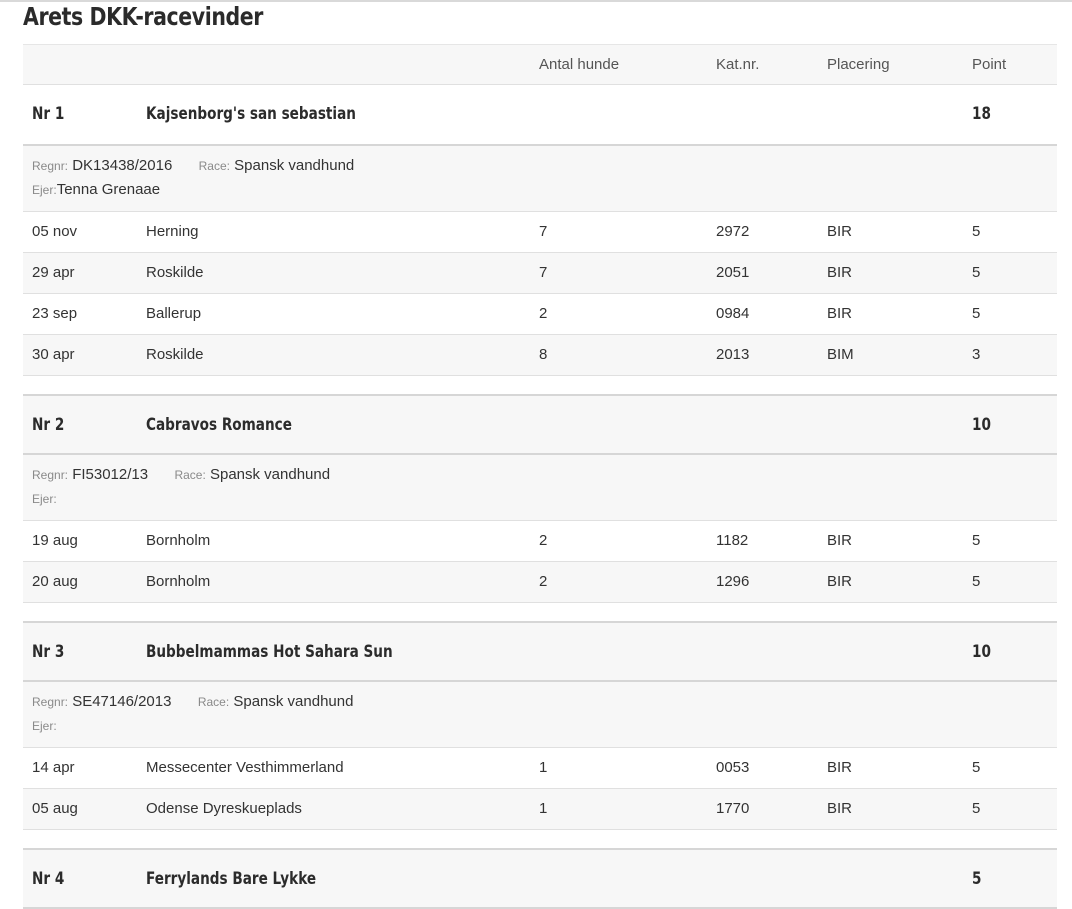 The height and width of the screenshot is (909, 1072). I want to click on table-row: 19 aug Bornholm 2 1182 BIR 5, so click(540, 541).